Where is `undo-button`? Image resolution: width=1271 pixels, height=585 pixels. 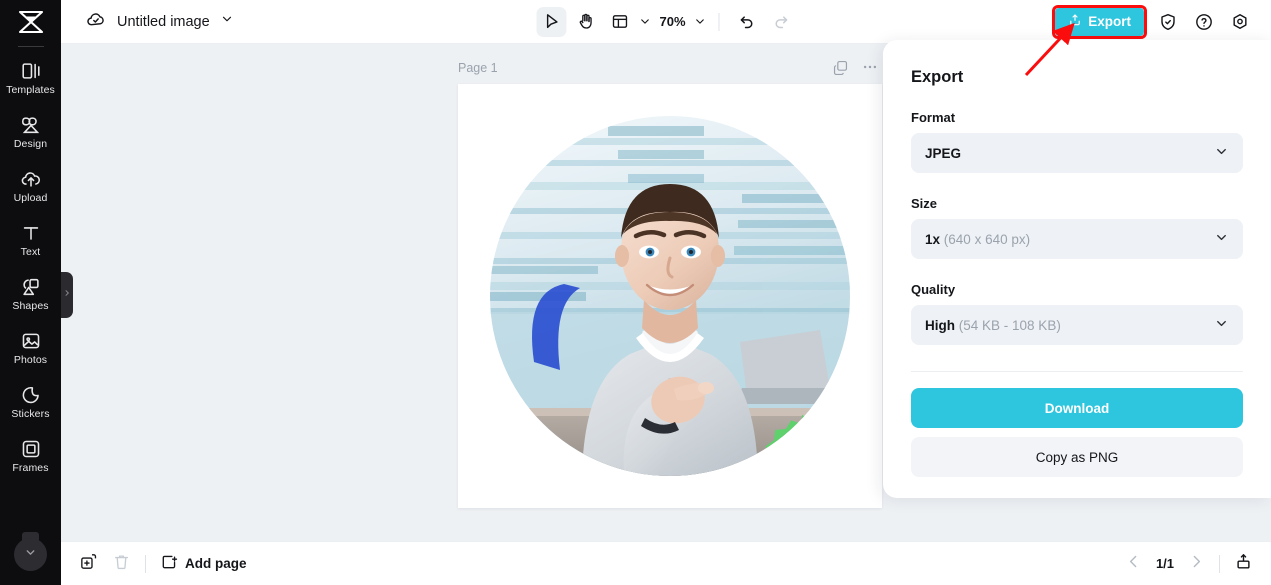 undo-button is located at coordinates (747, 22).